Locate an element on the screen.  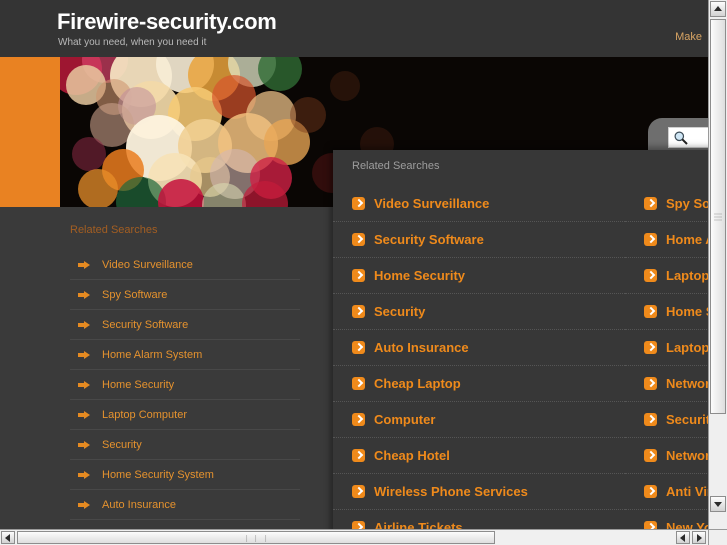
header-corner-link: Make is located at coordinates (688, 37).